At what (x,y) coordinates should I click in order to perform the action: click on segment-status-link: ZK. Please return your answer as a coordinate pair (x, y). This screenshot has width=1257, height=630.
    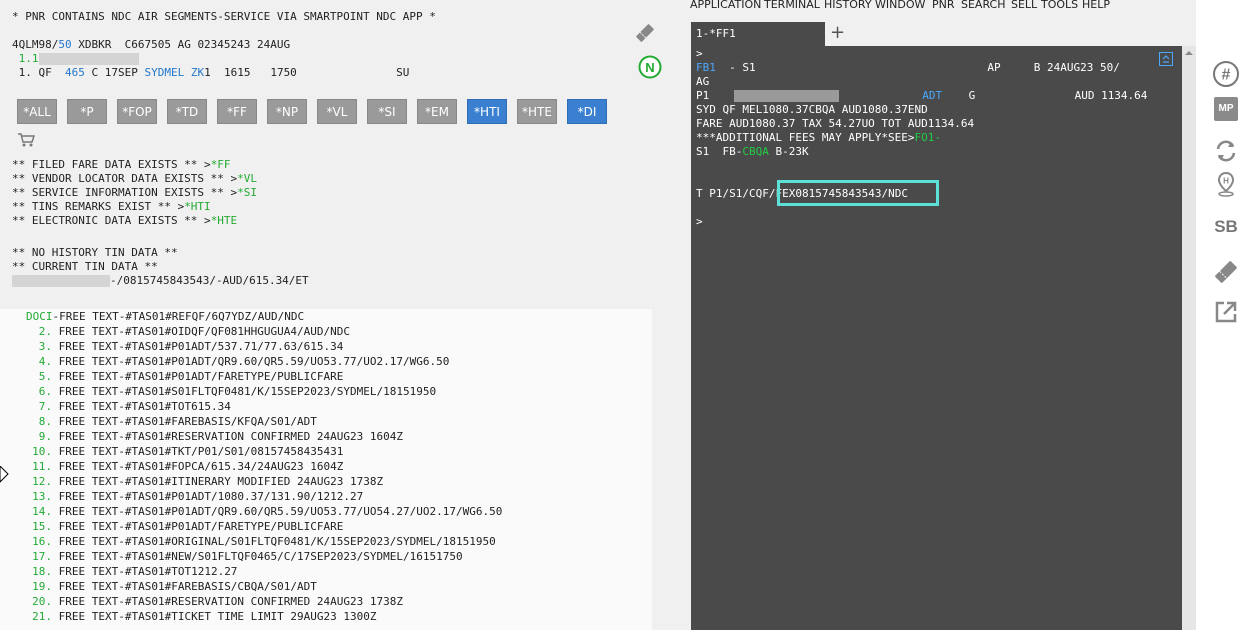
    Looking at the image, I should click on (194, 72).